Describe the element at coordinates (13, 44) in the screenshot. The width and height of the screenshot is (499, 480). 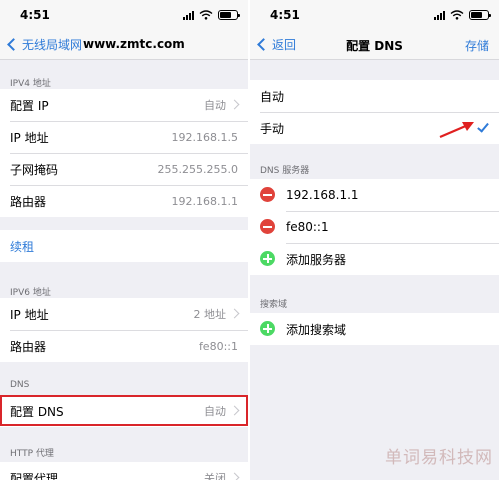
I see `chevron-left-icon` at that location.